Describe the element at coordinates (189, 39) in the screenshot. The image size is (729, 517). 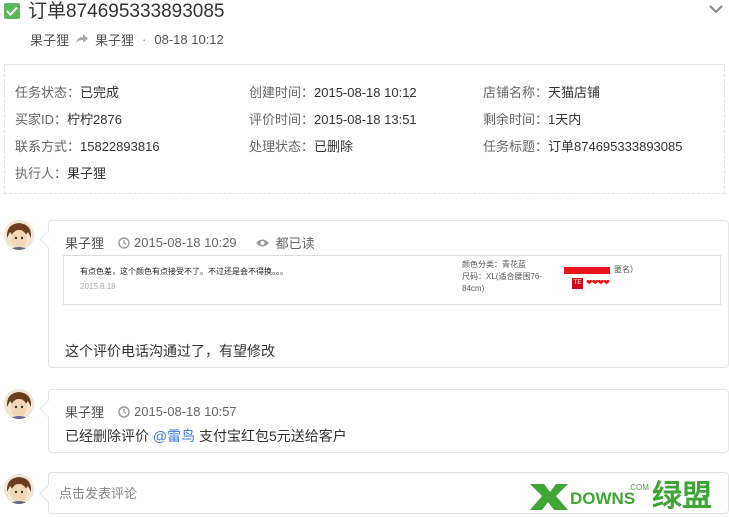
I see `crumb-time: 08-18 10:12` at that location.